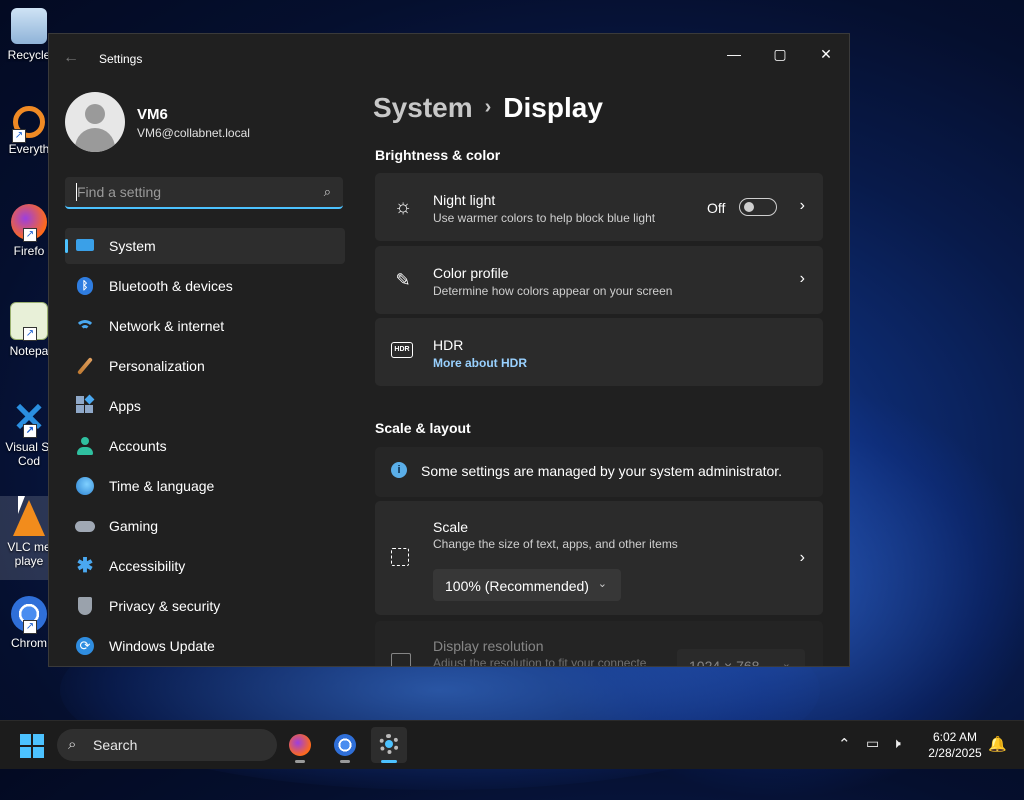  What do you see at coordinates (29, 418) in the screenshot?
I see `vscode-icon: ✕ ↗` at bounding box center [29, 418].